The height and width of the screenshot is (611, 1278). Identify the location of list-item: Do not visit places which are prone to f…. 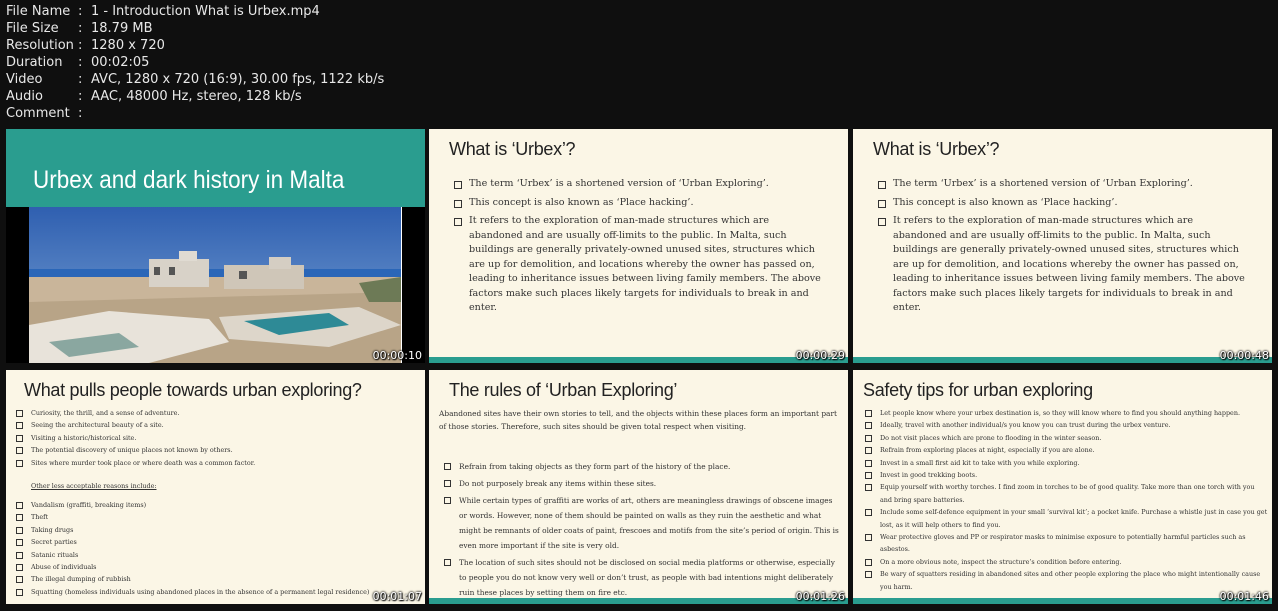
(1066, 438).